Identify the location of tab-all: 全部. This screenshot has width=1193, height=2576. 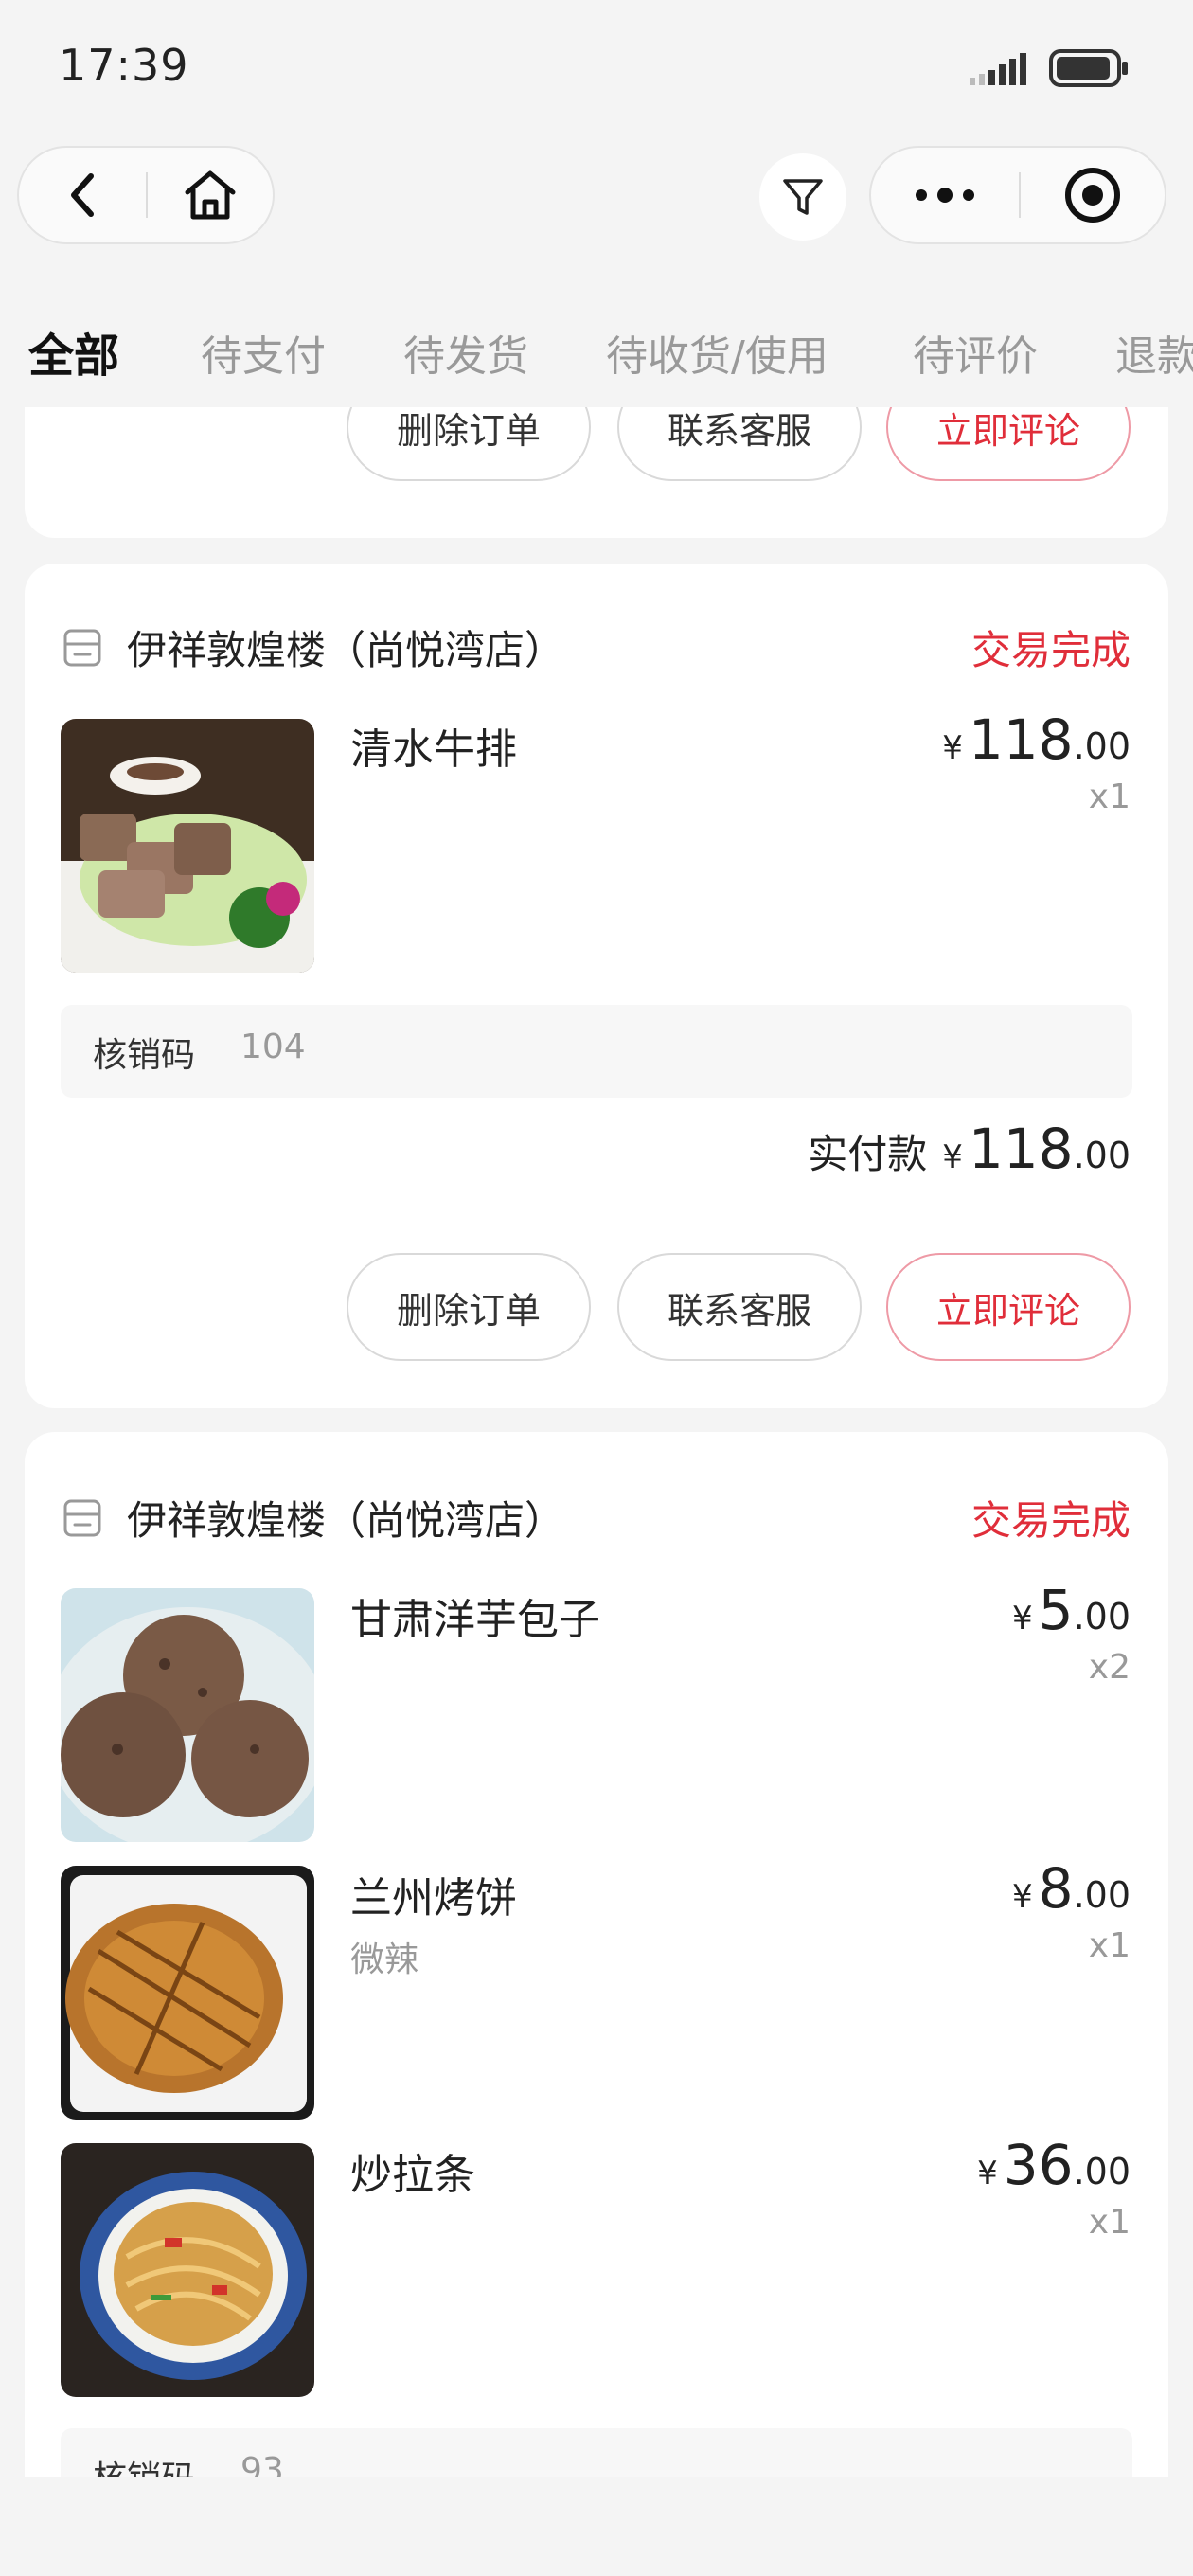
(73, 351).